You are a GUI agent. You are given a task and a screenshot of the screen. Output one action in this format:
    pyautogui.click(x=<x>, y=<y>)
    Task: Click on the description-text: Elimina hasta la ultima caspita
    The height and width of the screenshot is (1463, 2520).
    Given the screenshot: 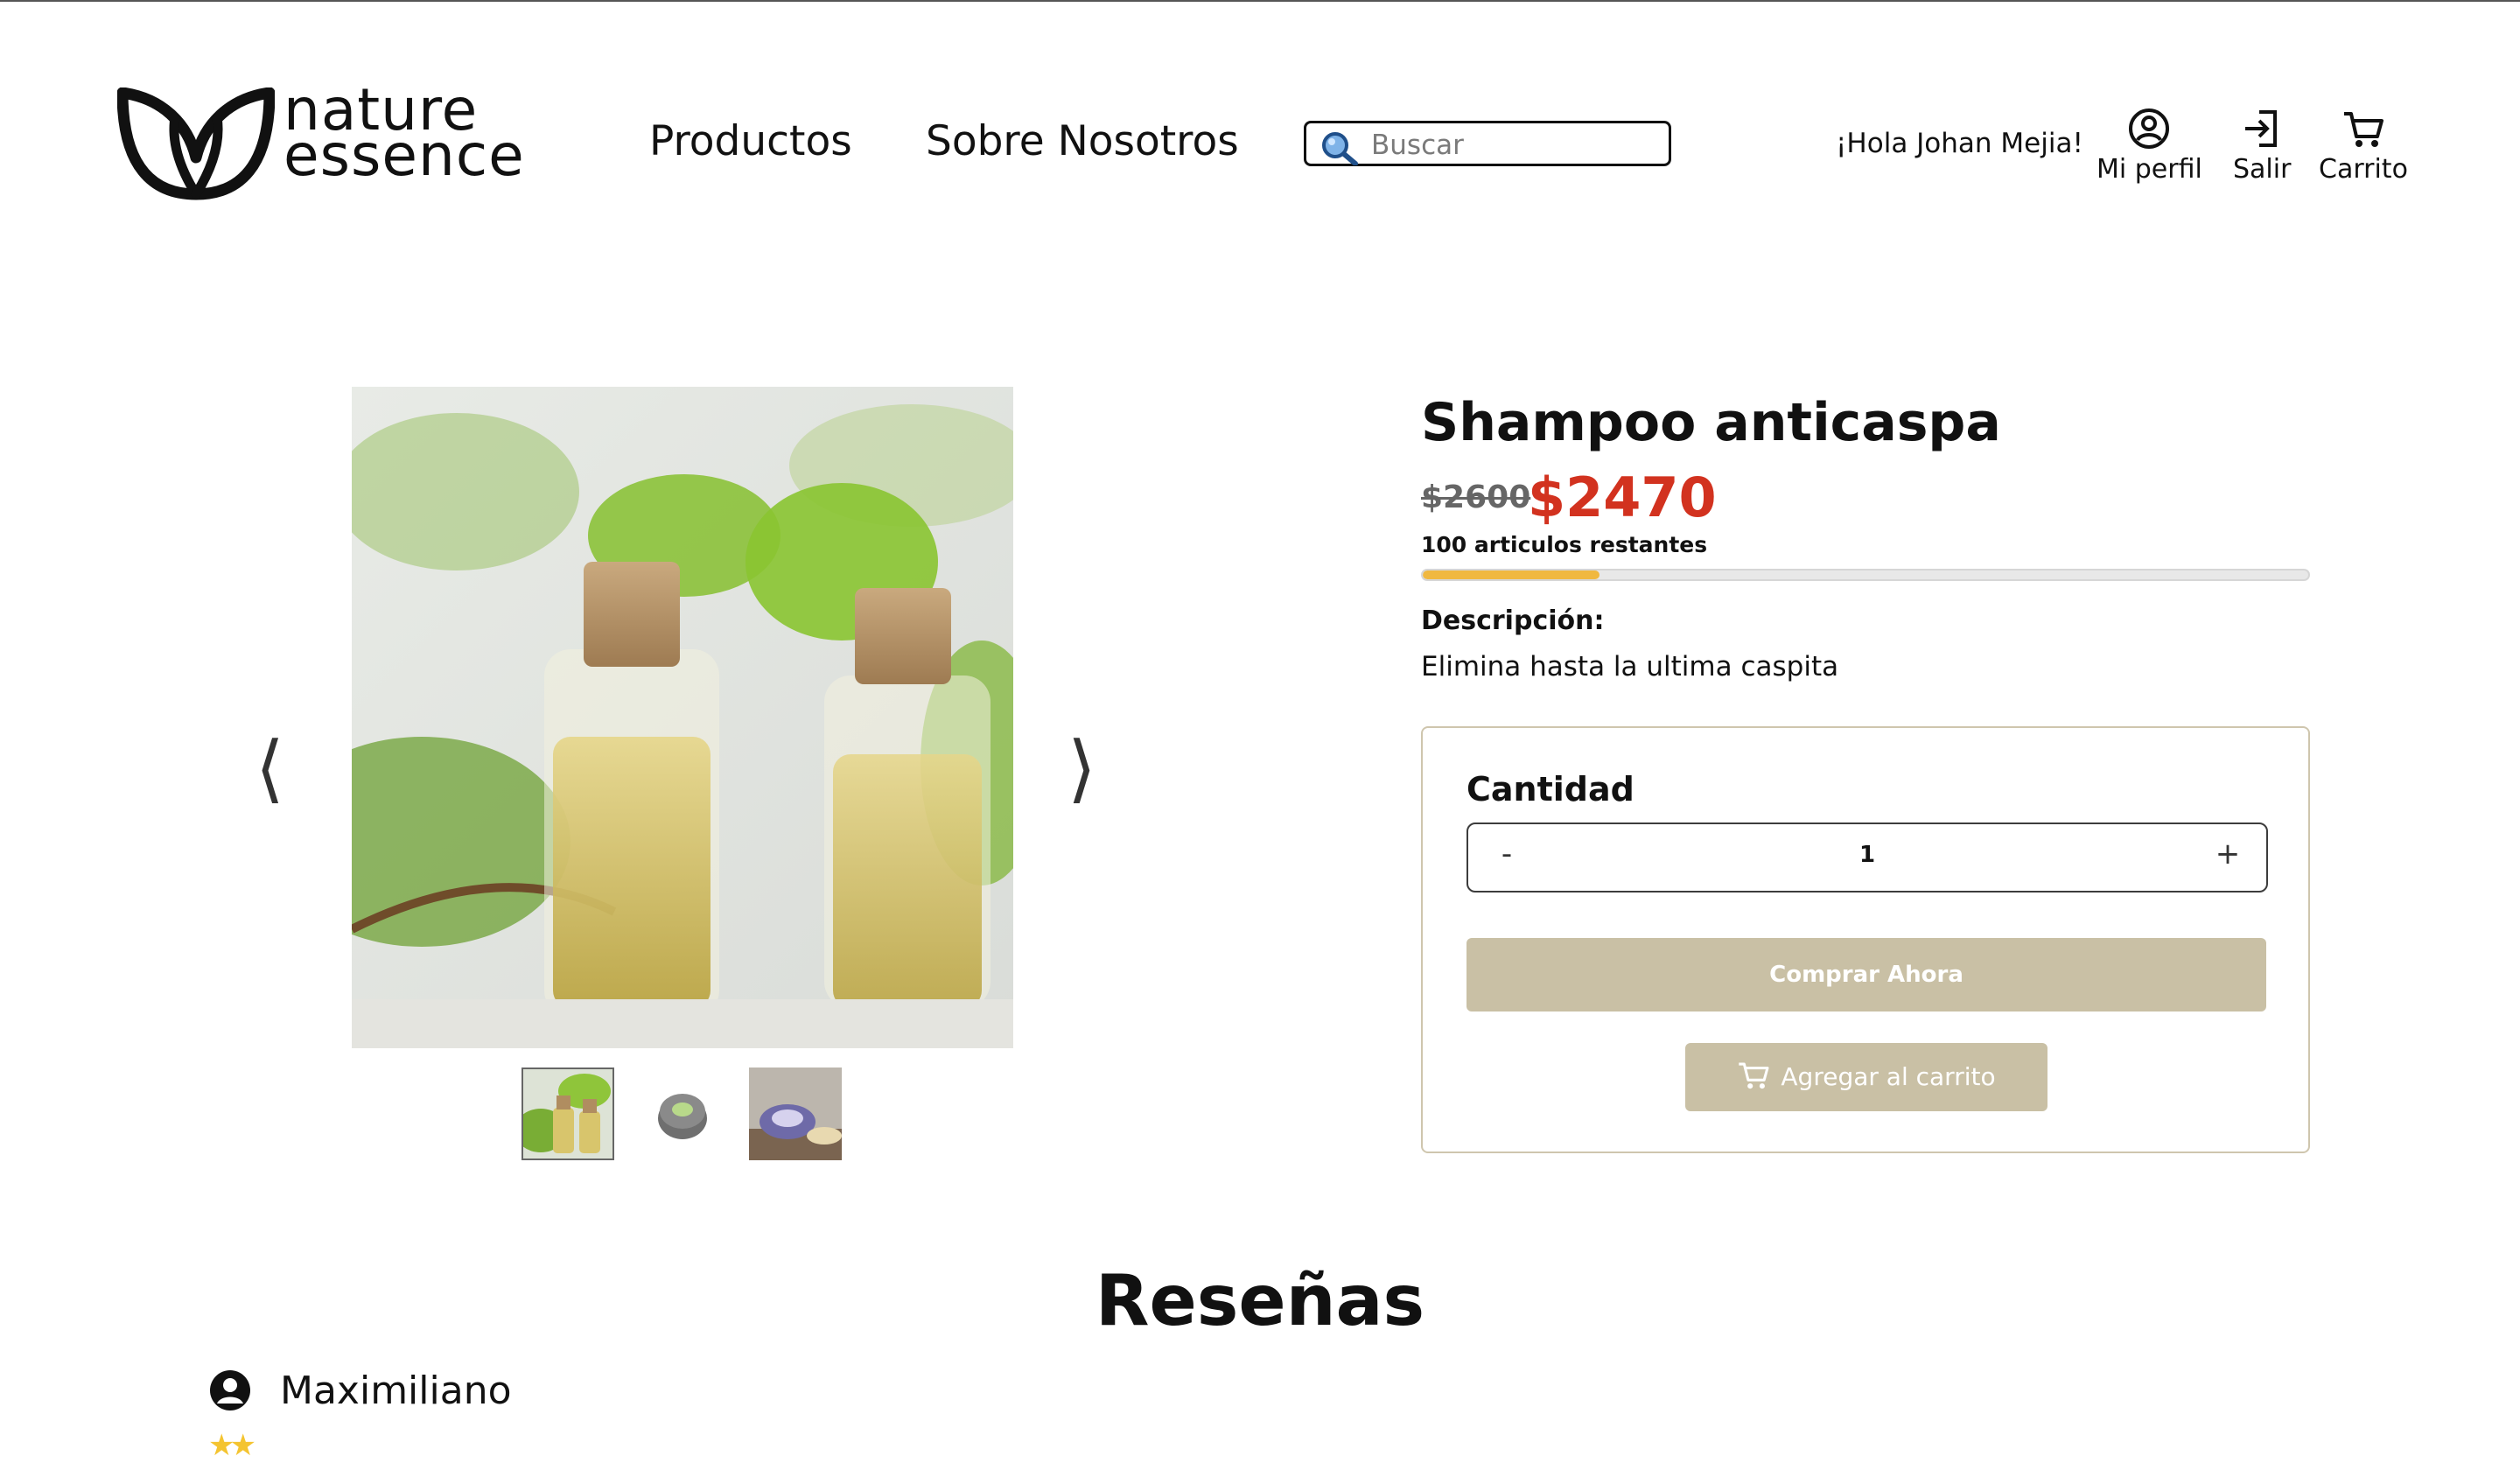 What is the action you would take?
    pyautogui.click(x=1630, y=666)
    